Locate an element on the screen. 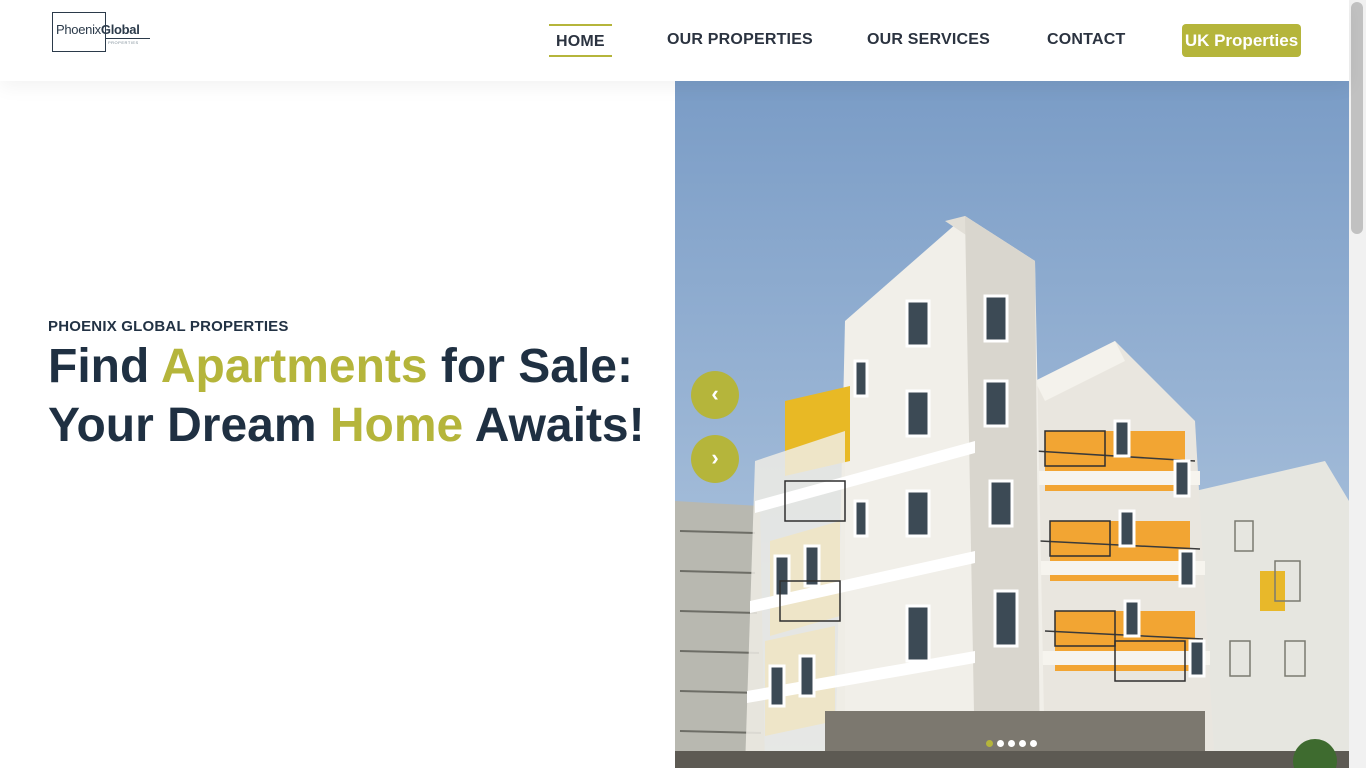  page-scrollbar is located at coordinates (1357, 384).